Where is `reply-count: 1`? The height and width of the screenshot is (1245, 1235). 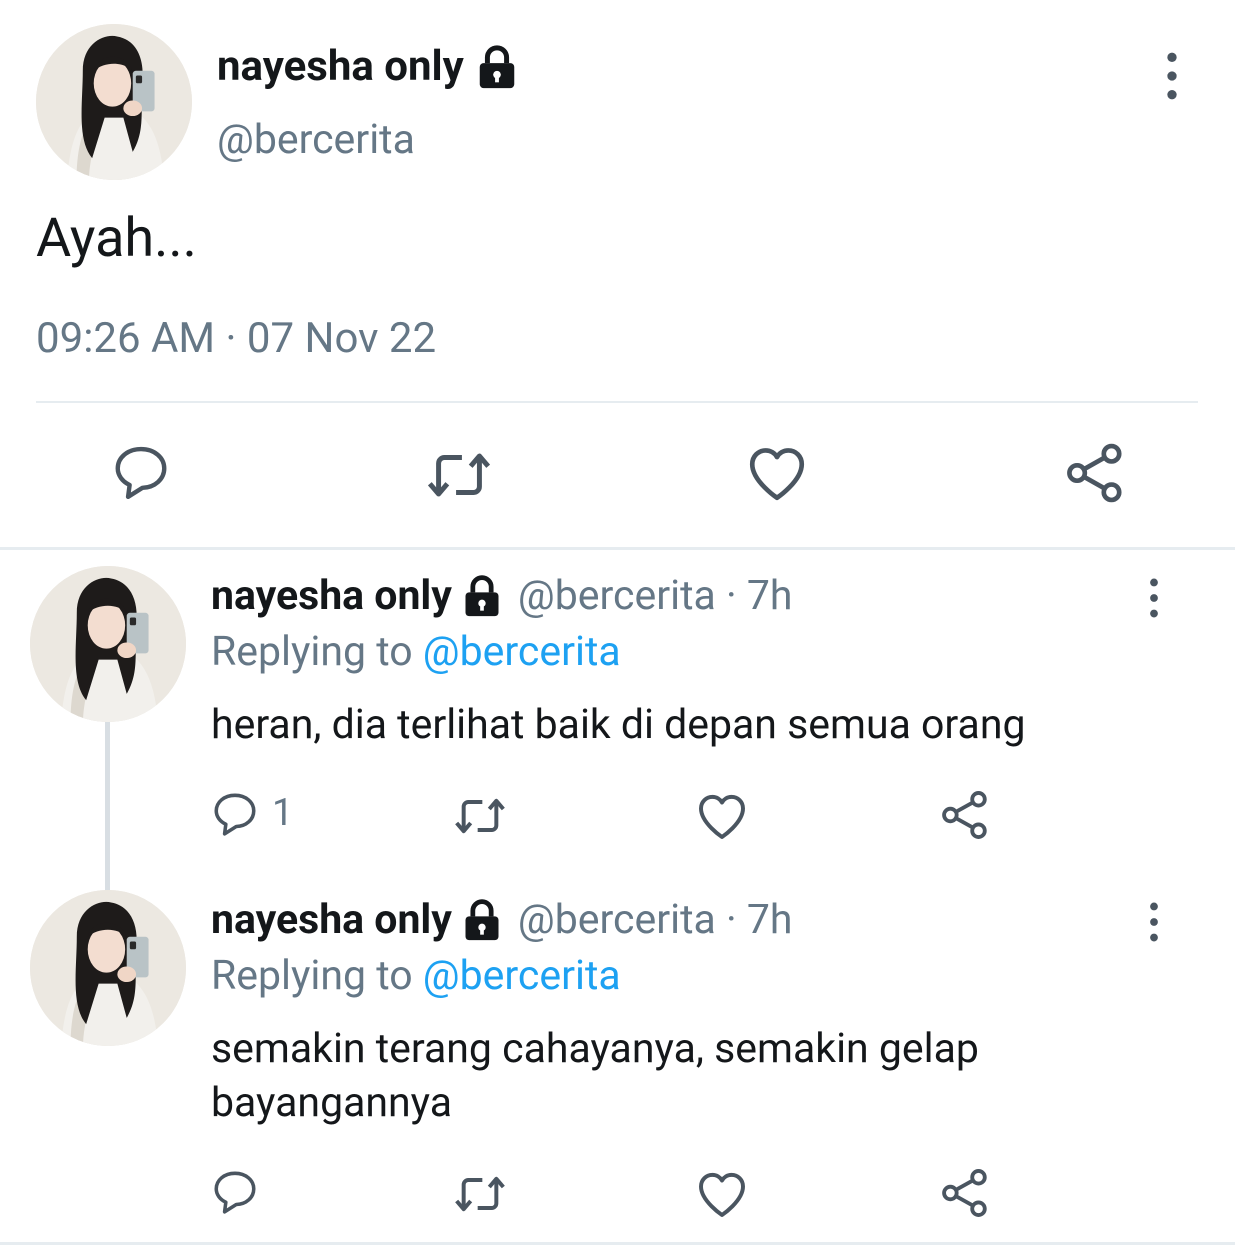 reply-count: 1 is located at coordinates (283, 813).